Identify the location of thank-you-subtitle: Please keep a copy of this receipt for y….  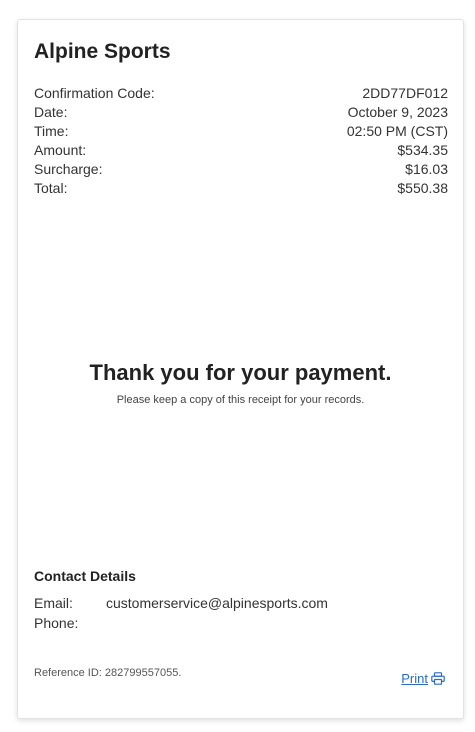
(240, 400).